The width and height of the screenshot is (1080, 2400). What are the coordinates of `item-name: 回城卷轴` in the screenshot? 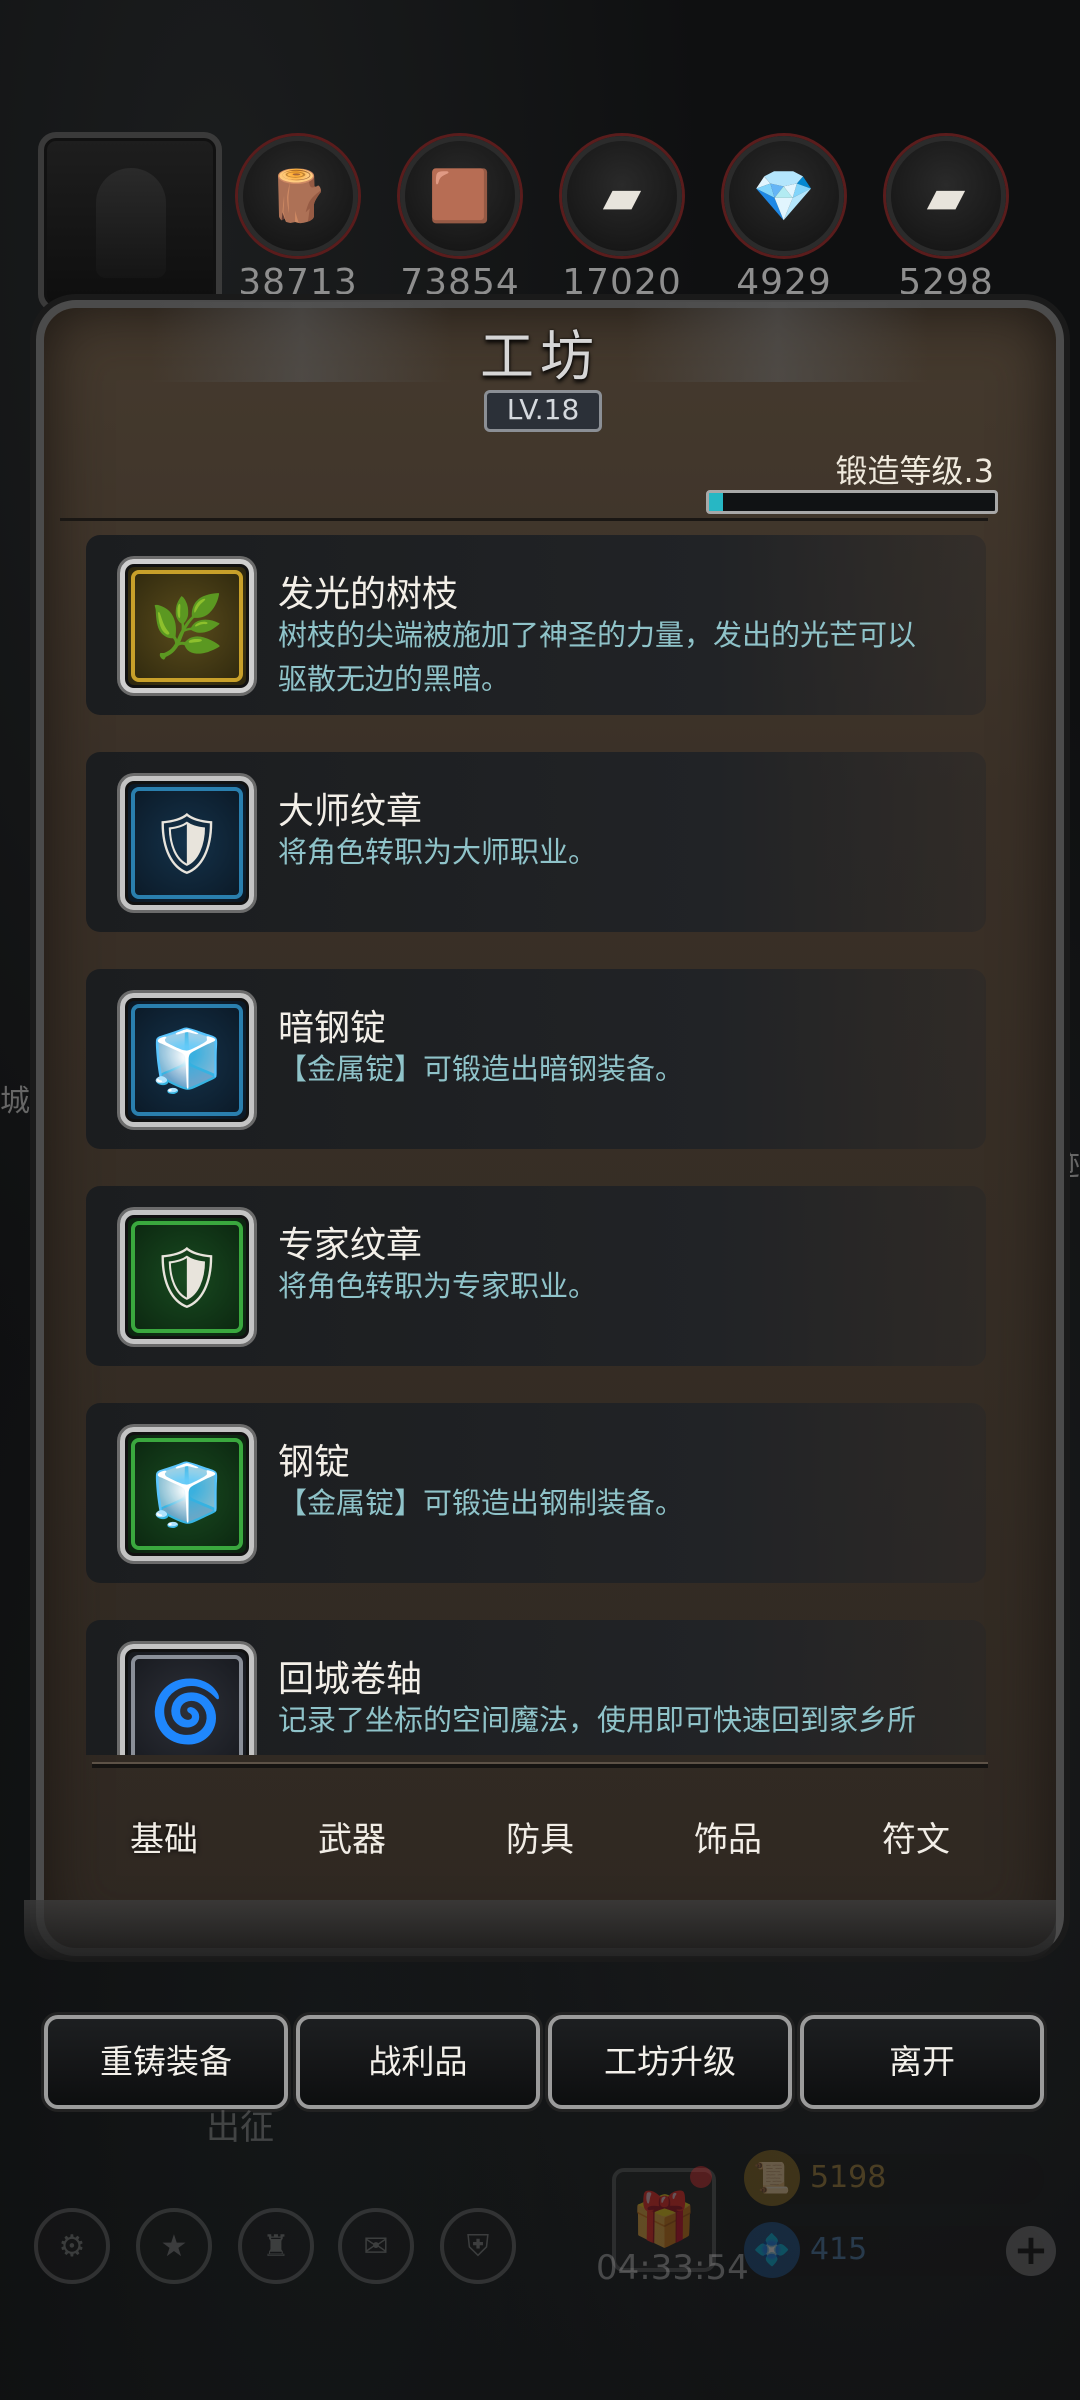 It's located at (350, 1679).